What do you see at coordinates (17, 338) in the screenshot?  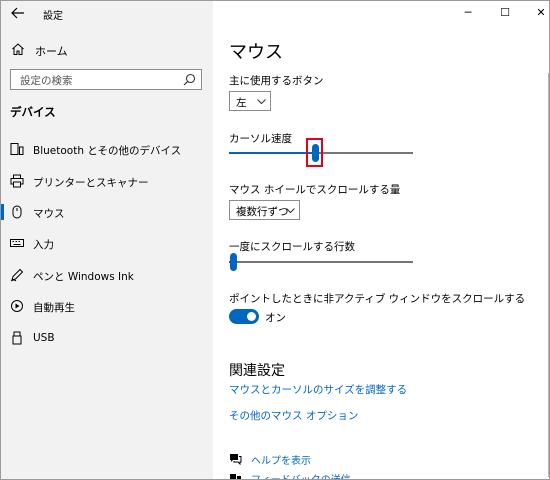 I see `usb-icon` at bounding box center [17, 338].